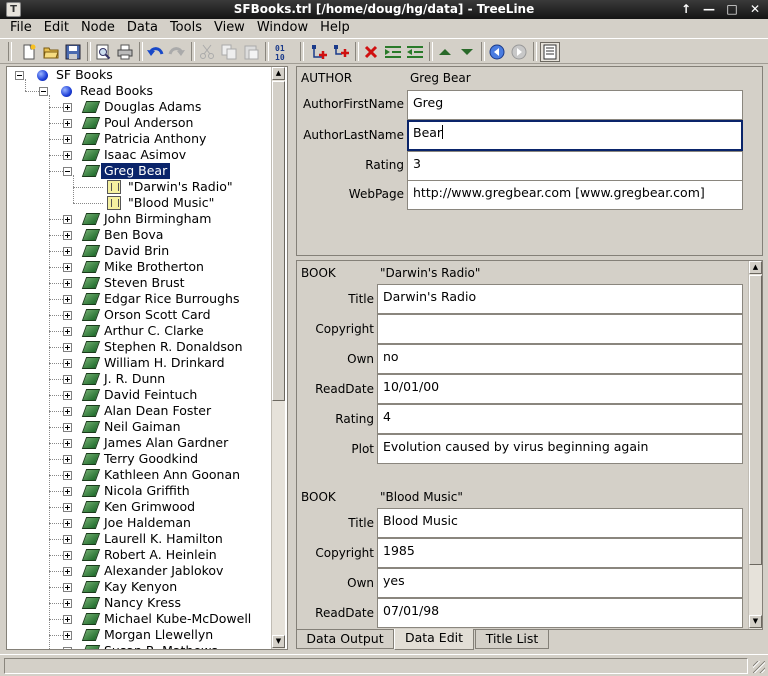 This screenshot has height=676, width=768. I want to click on tab-title-list: Title List, so click(512, 639).